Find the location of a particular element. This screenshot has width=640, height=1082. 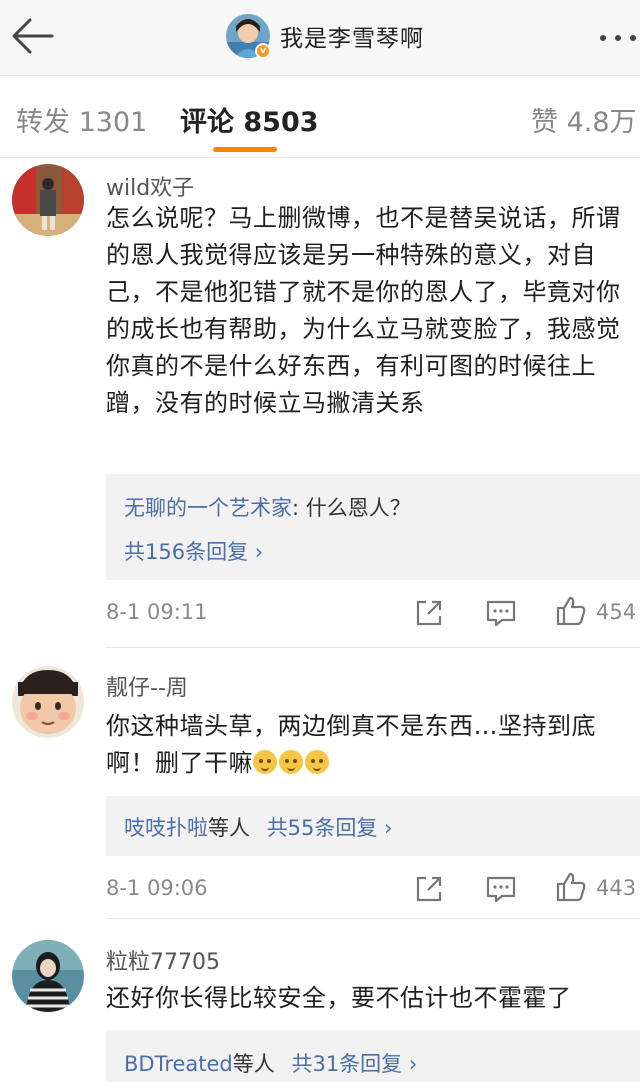

tab-comments: 评论 8503 is located at coordinates (249, 119).